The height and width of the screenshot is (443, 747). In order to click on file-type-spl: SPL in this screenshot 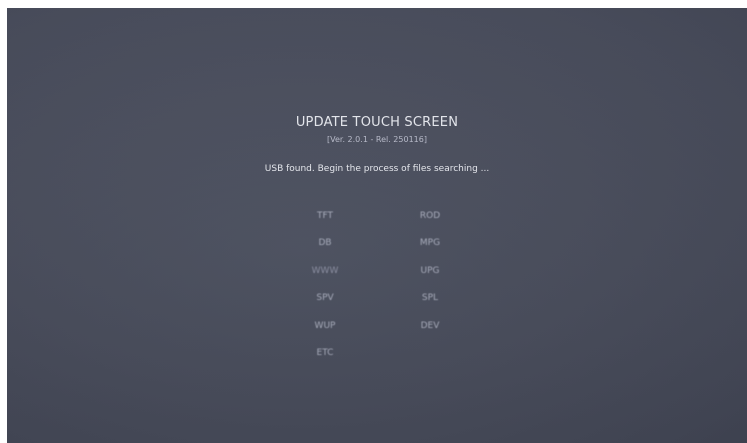, I will do `click(430, 298)`.